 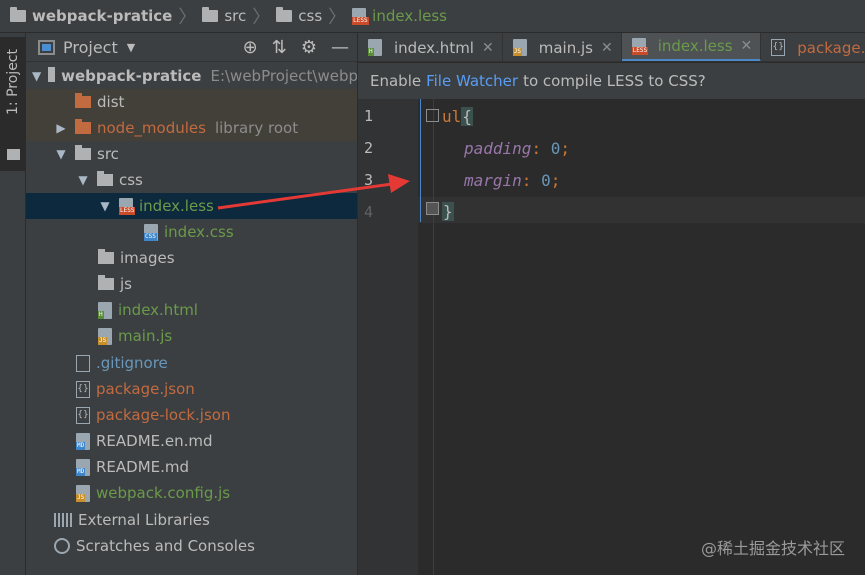 I want to click on tree-item-scratches: Scratches and Consoles, so click(x=191, y=546).